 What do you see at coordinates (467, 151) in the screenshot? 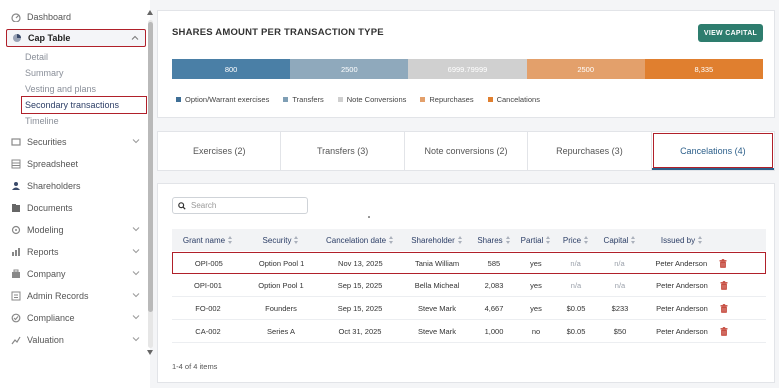
I see `tab-note: Note conversions (2)` at bounding box center [467, 151].